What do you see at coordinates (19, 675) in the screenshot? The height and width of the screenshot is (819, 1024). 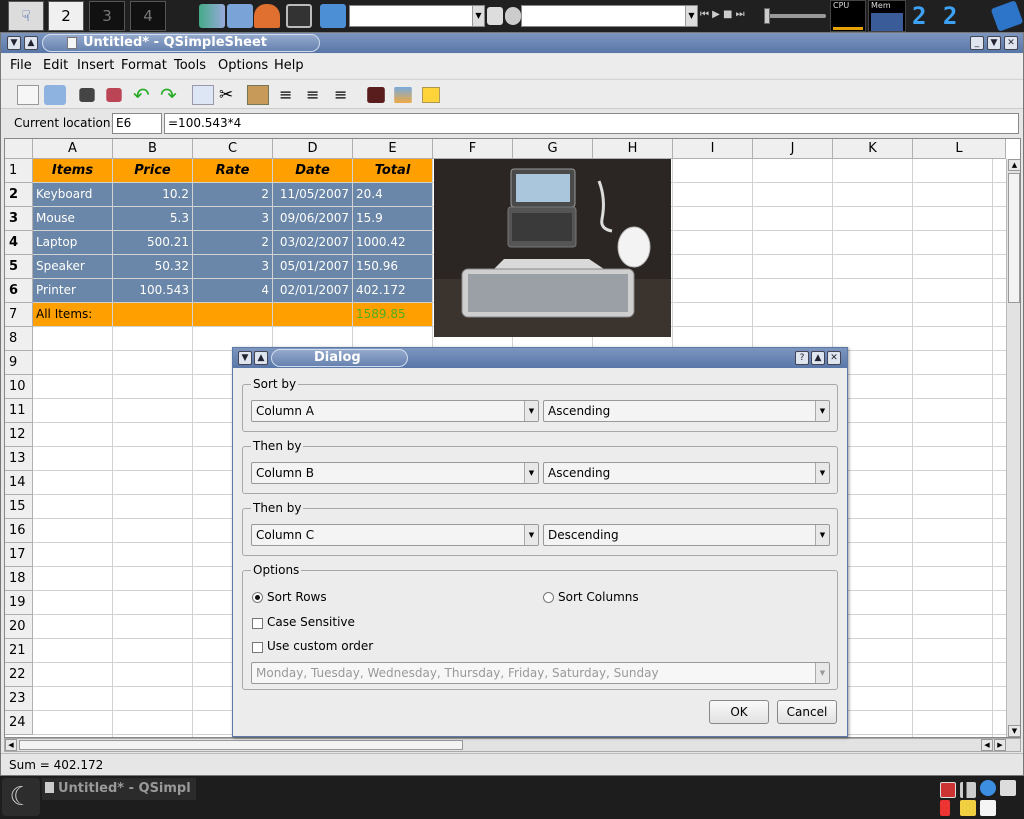 I see `row-header: 22` at bounding box center [19, 675].